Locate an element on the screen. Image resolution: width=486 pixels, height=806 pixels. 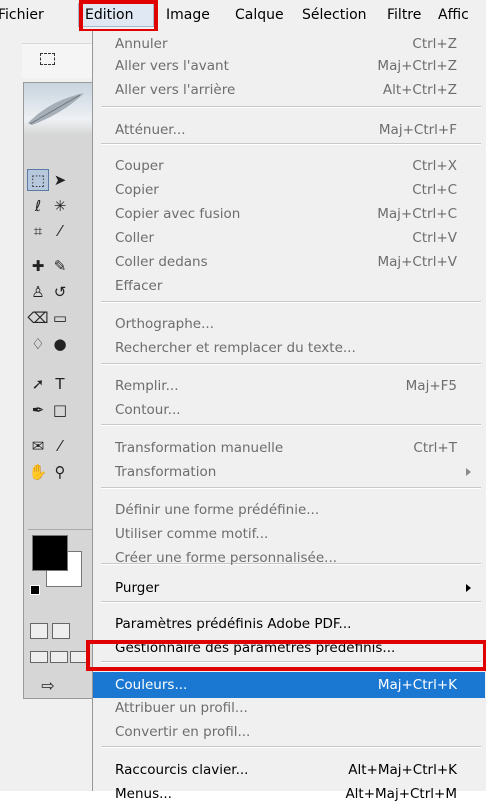
menu-item-shortcut: Ctrl+C is located at coordinates (434, 190).